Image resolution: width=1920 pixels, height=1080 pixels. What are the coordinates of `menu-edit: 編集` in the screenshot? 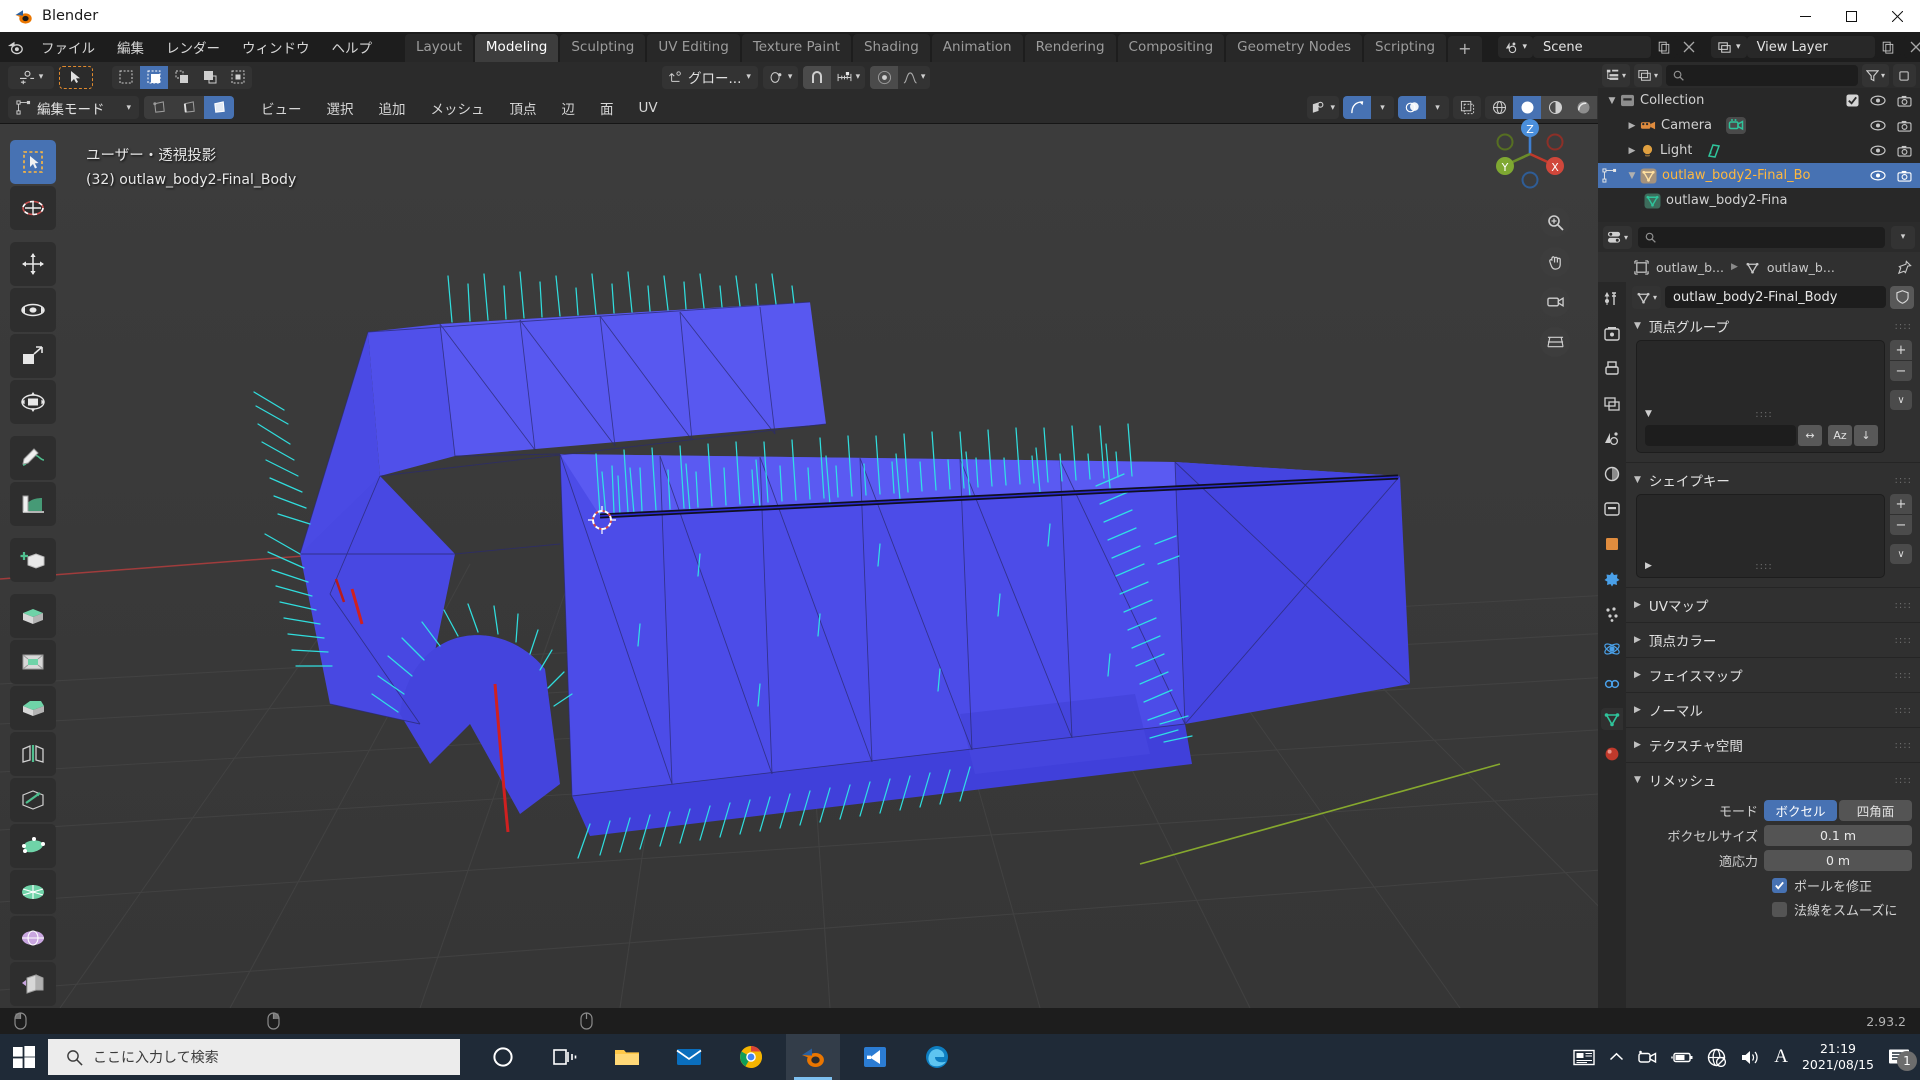 It's located at (130, 47).